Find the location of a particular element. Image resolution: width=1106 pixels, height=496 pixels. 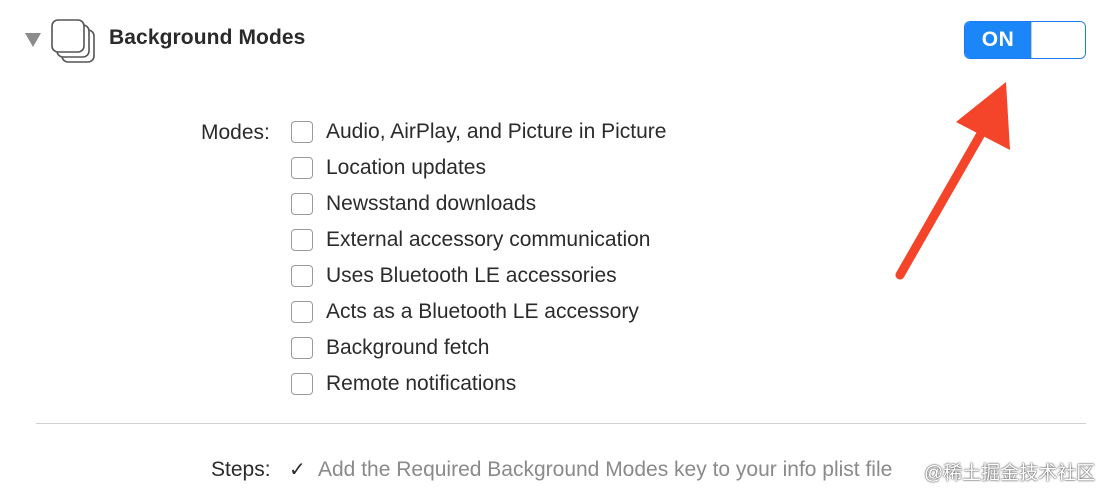

mode-item-audio: Audio, AirPlay, and Picture in Picture is located at coordinates (478, 132).